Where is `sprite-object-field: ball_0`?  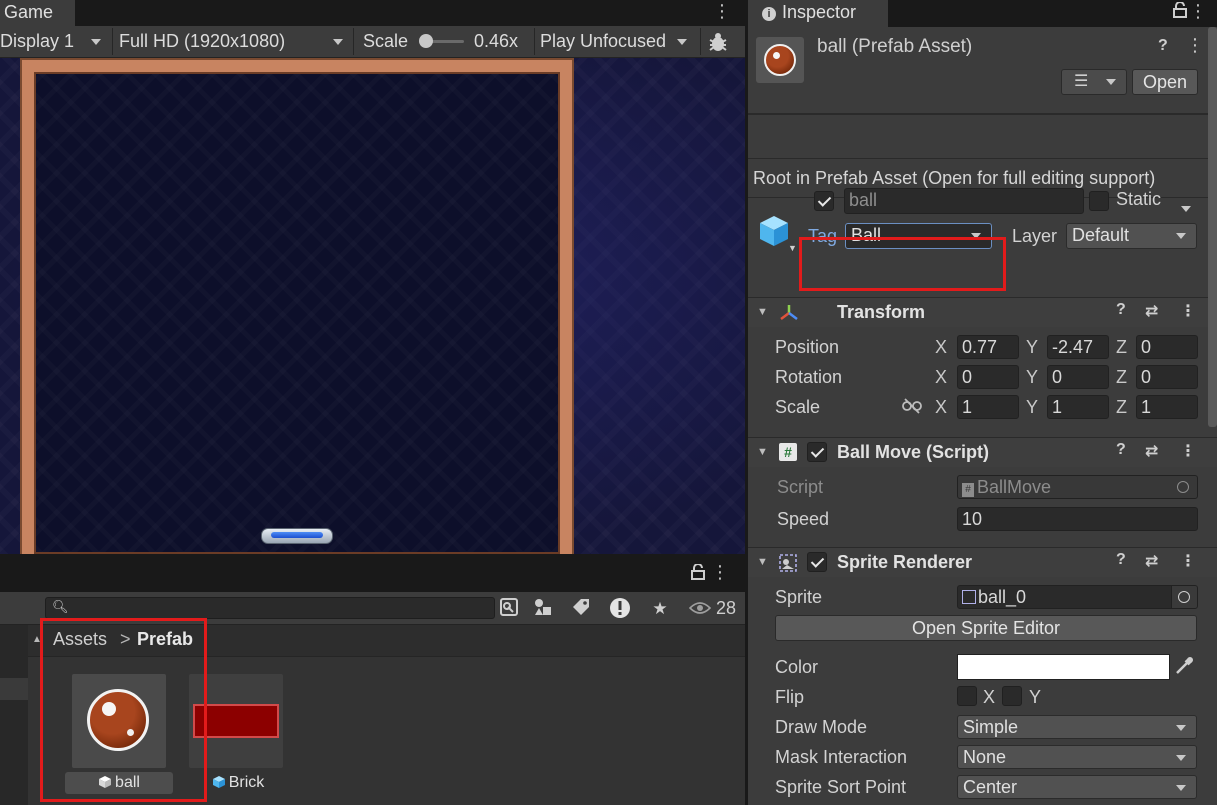
sprite-object-field: ball_0 is located at coordinates (1077, 597).